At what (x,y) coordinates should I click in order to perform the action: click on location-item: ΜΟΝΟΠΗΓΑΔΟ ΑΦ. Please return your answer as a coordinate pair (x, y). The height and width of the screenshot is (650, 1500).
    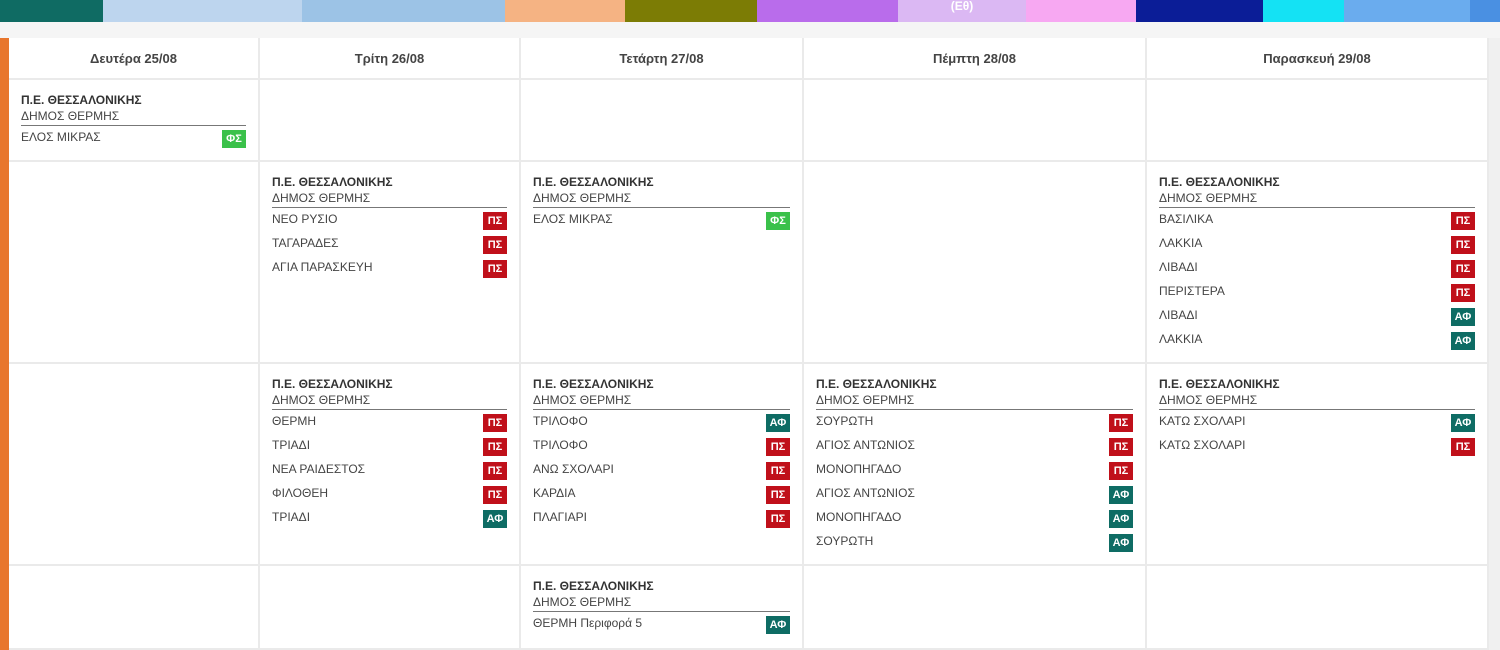
    Looking at the image, I should click on (974, 521).